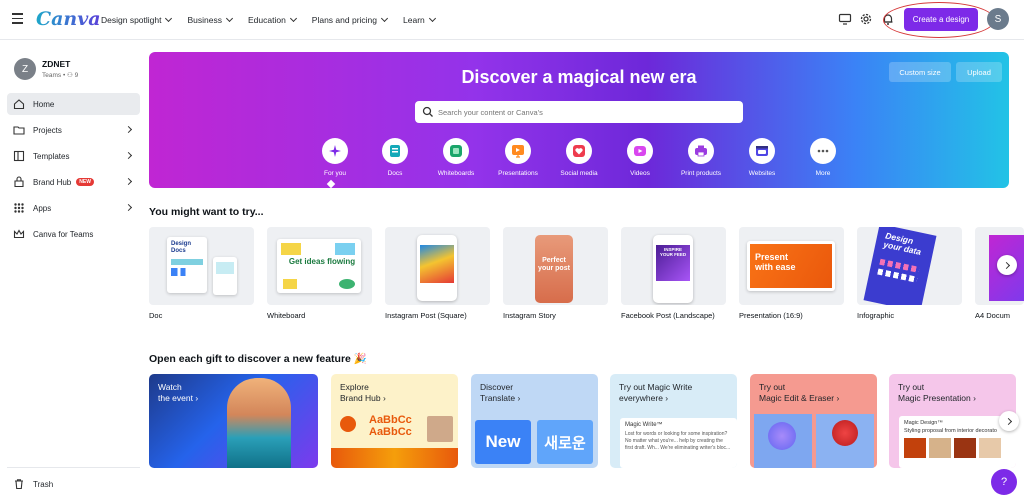  Describe the element at coordinates (823, 151) in the screenshot. I see `more-dots-icon` at that location.